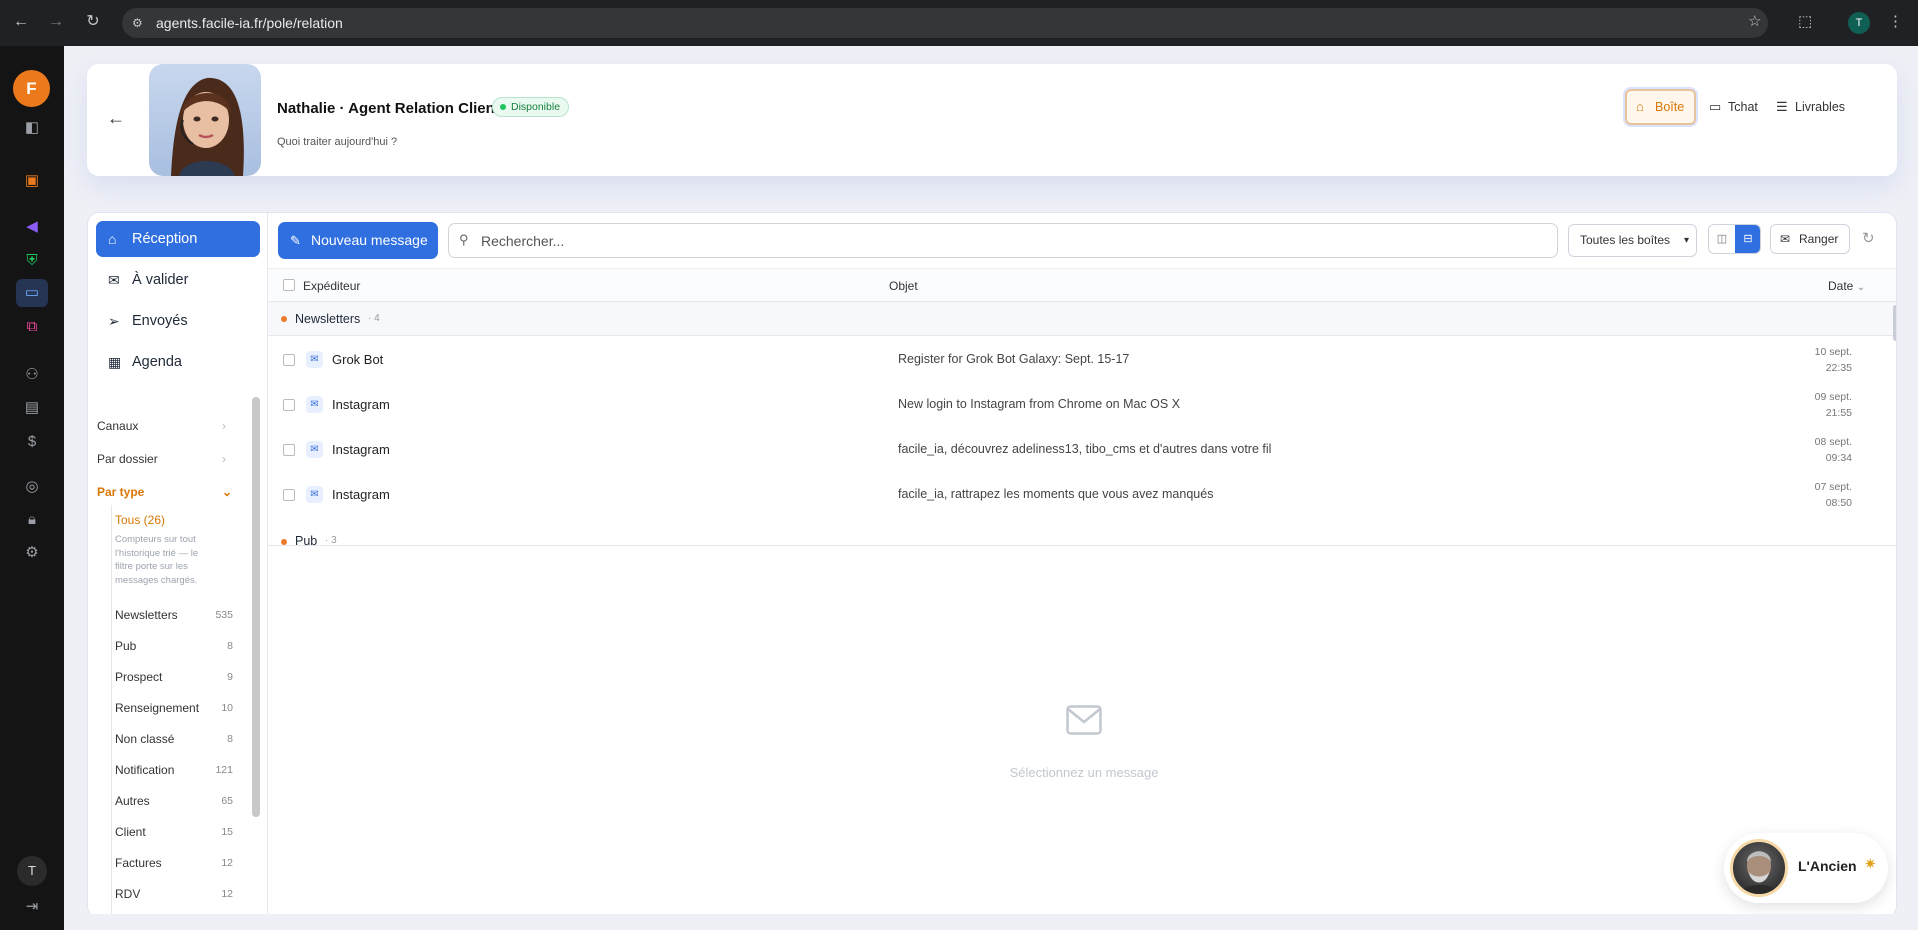  I want to click on split-vertical-icon: ◫, so click(1722, 239).